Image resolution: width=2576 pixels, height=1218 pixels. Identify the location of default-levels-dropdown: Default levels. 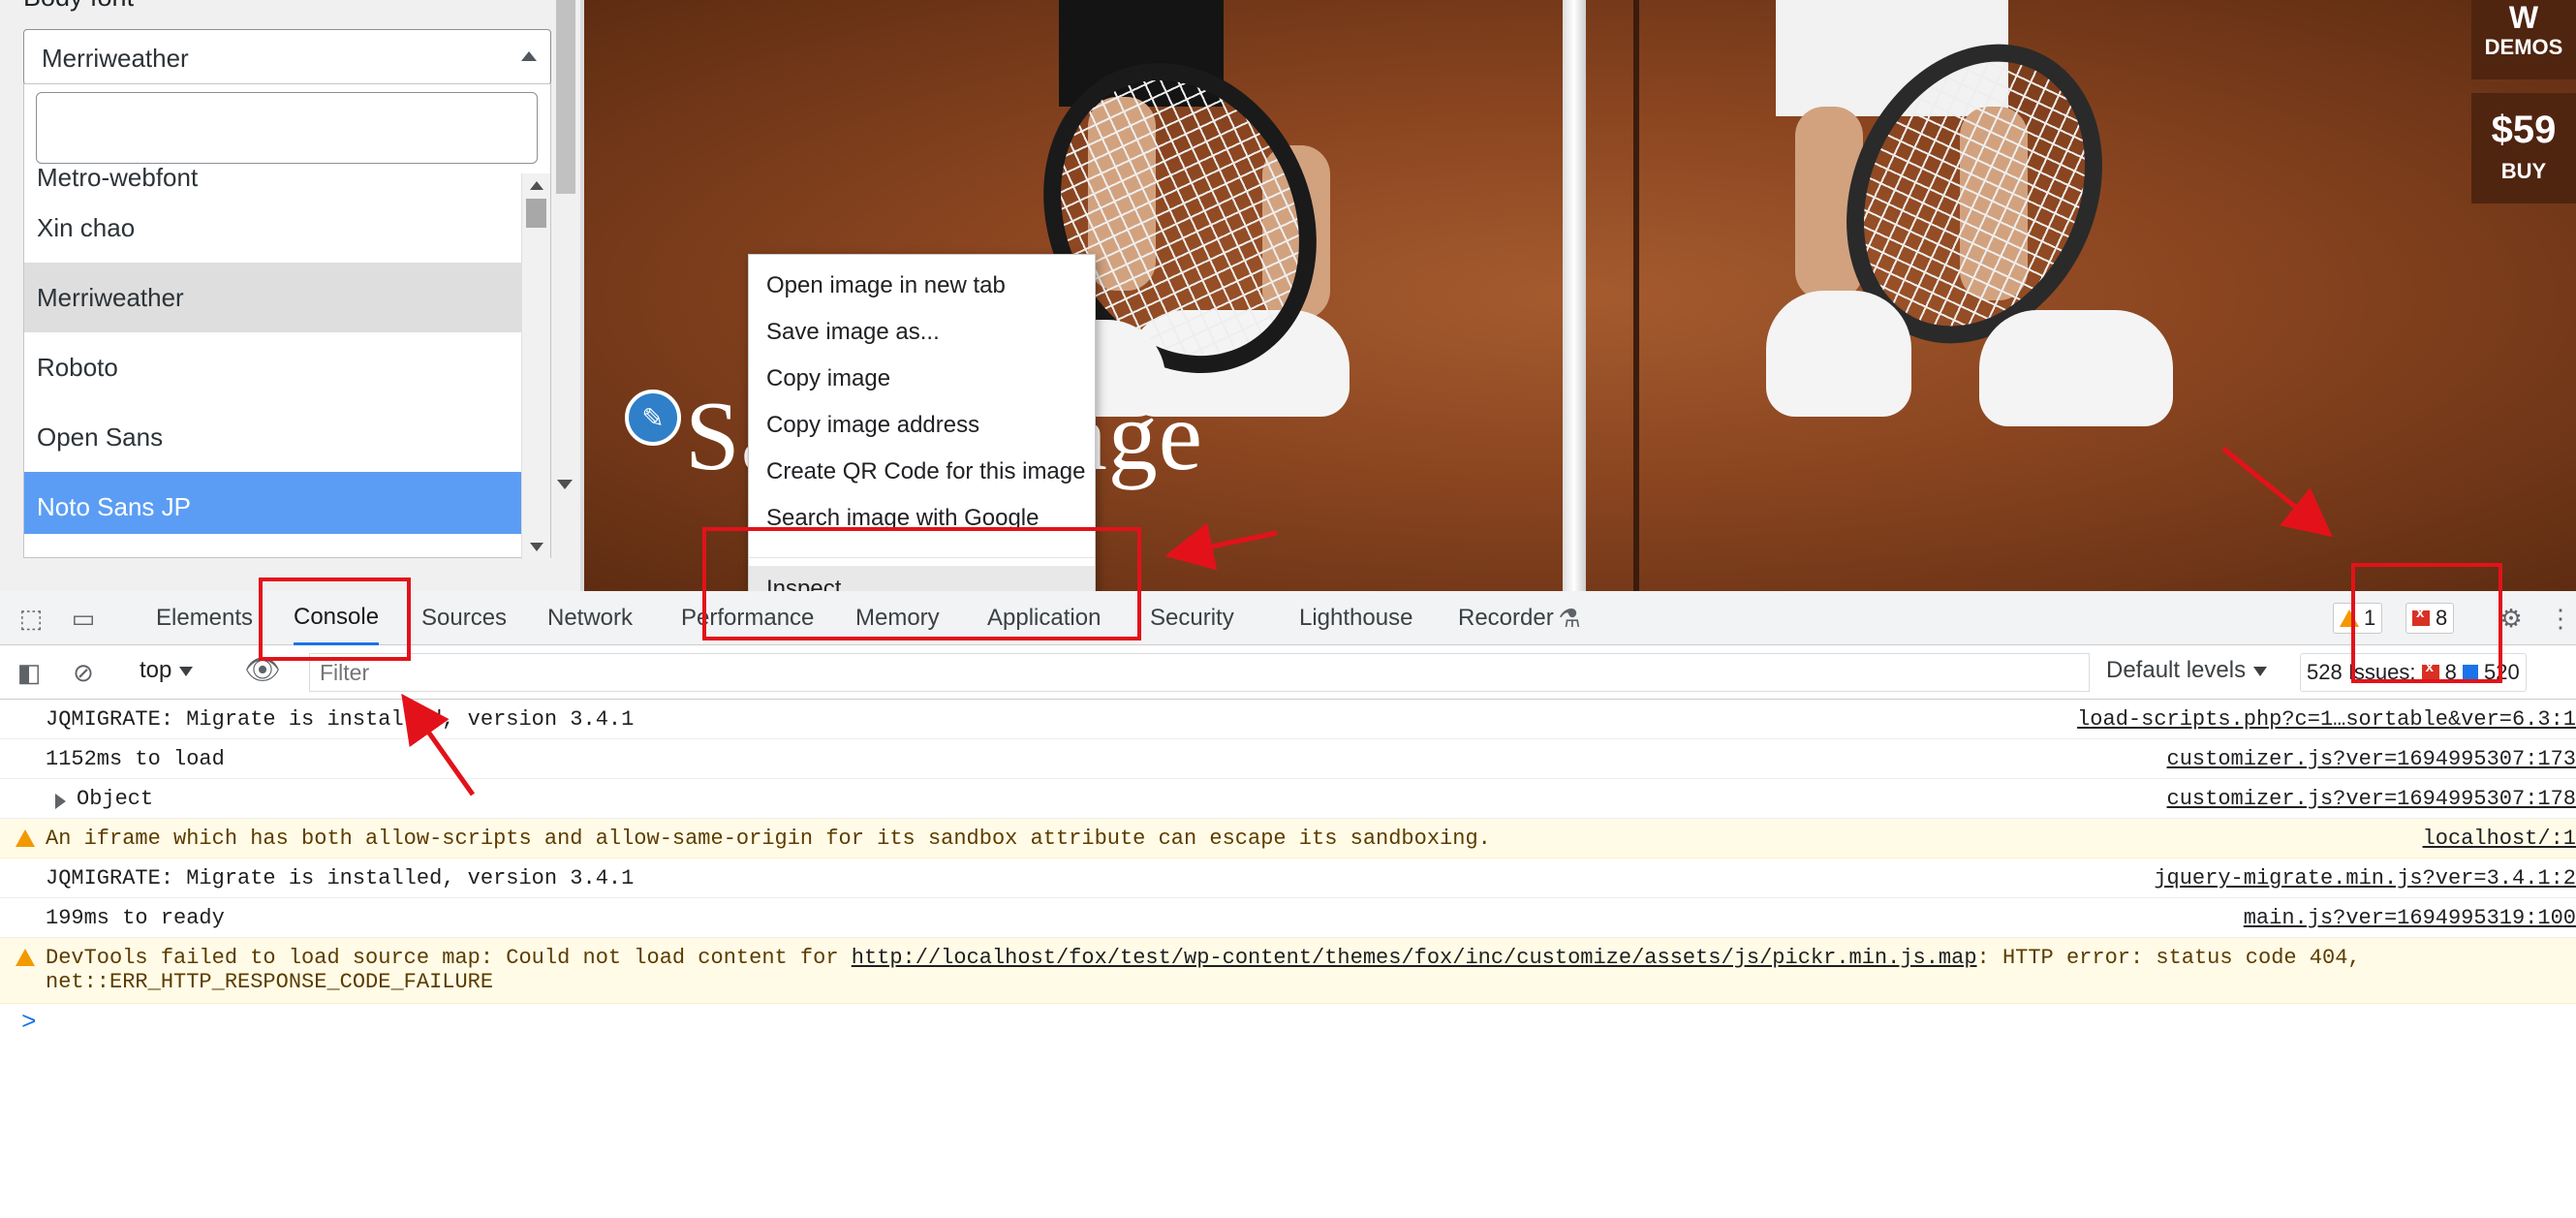
(2187, 670).